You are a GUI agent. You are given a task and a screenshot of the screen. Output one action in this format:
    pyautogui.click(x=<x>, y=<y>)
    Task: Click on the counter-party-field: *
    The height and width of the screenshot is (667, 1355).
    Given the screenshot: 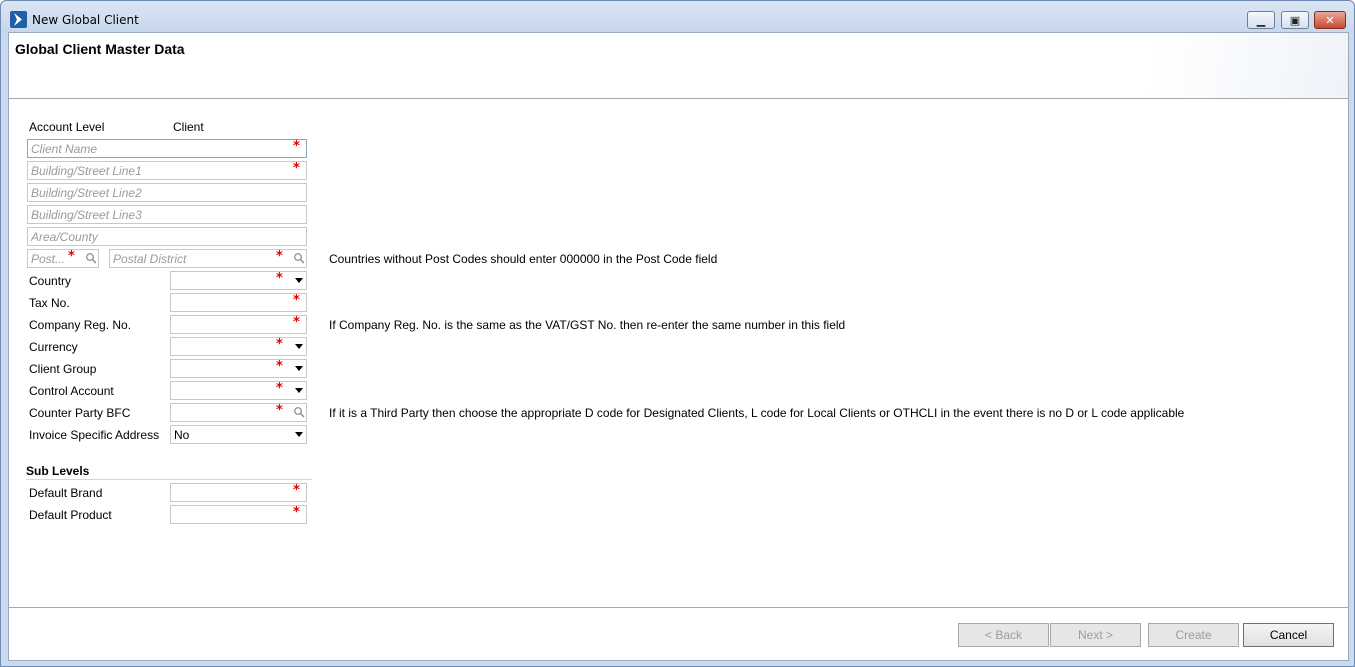 What is the action you would take?
    pyautogui.click(x=238, y=412)
    